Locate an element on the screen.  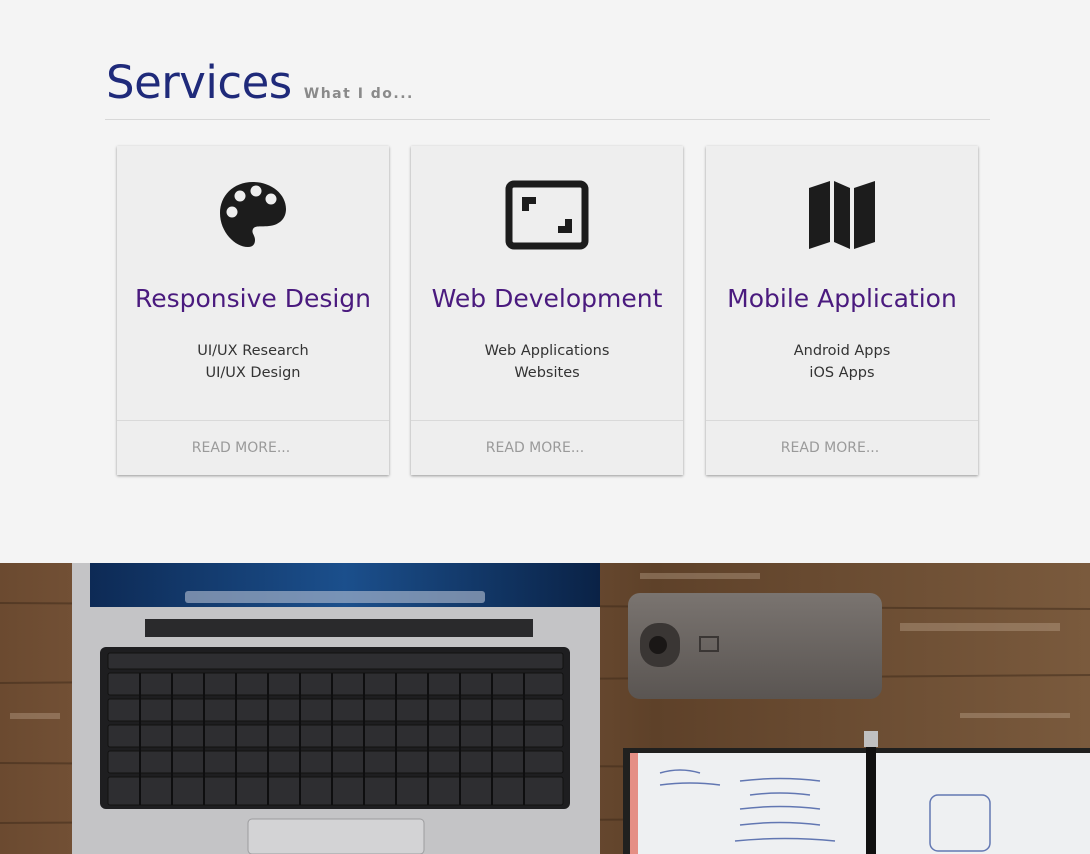
card-title: Web Development is located at coordinates (547, 298).